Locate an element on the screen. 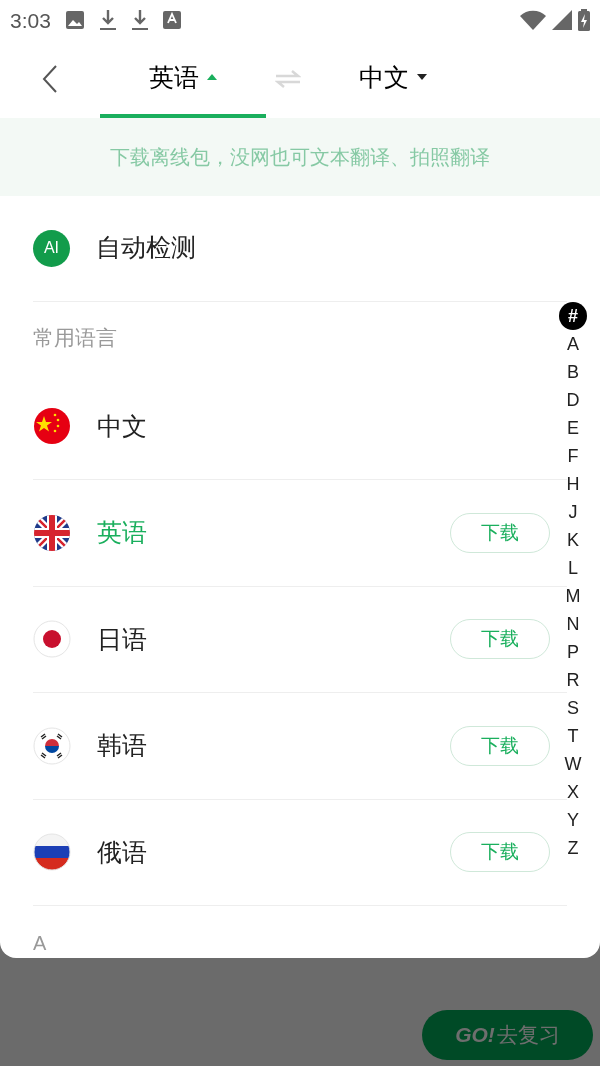  swap-icon is located at coordinates (288, 79).